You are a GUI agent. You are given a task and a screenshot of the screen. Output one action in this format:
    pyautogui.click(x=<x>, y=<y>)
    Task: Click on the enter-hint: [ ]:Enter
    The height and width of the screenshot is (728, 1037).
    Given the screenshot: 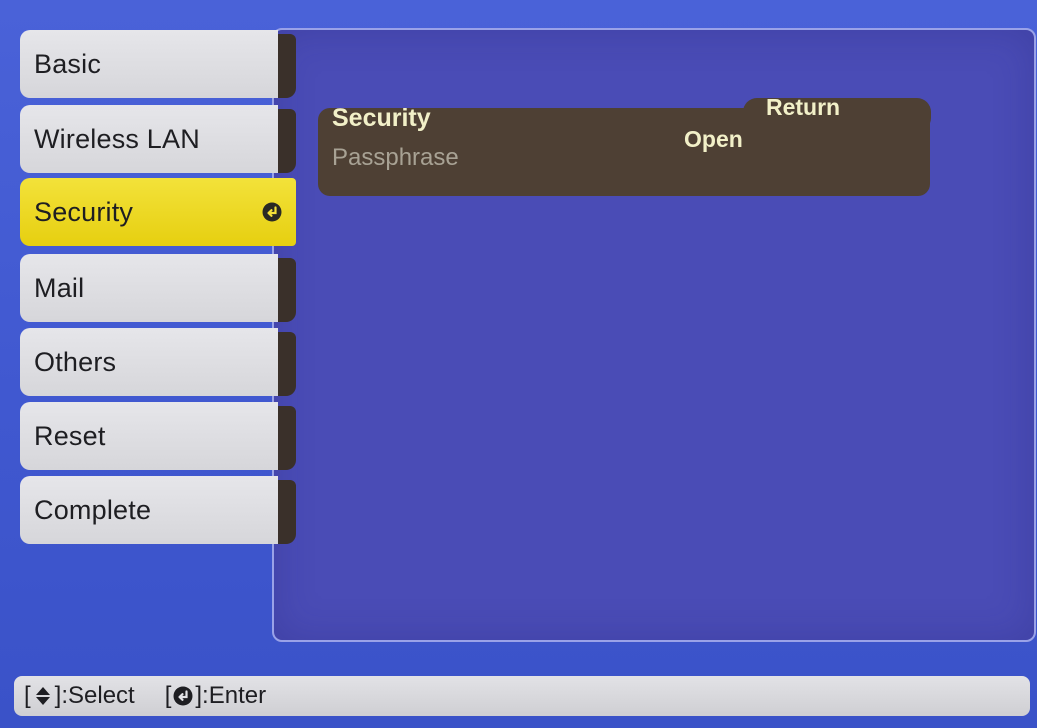 What is the action you would take?
    pyautogui.click(x=215, y=696)
    